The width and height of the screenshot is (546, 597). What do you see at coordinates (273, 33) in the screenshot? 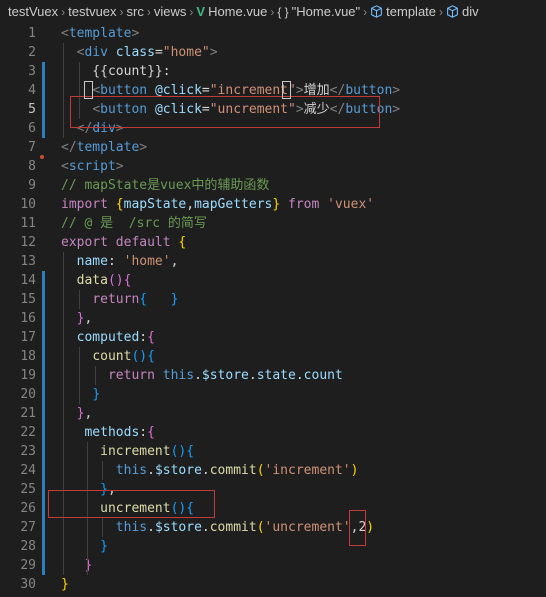
I see `code-line: 1 <template>` at bounding box center [273, 33].